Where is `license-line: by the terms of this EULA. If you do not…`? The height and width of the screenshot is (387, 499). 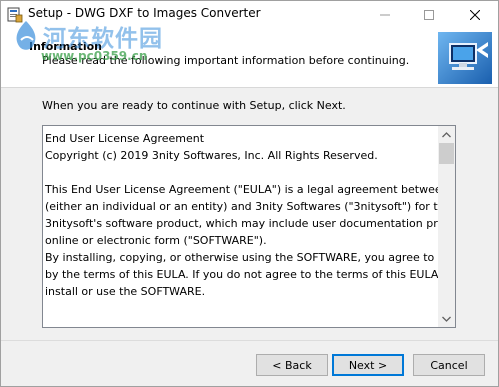 license-line: by the terms of this EULA. If you do not… is located at coordinates (250, 274).